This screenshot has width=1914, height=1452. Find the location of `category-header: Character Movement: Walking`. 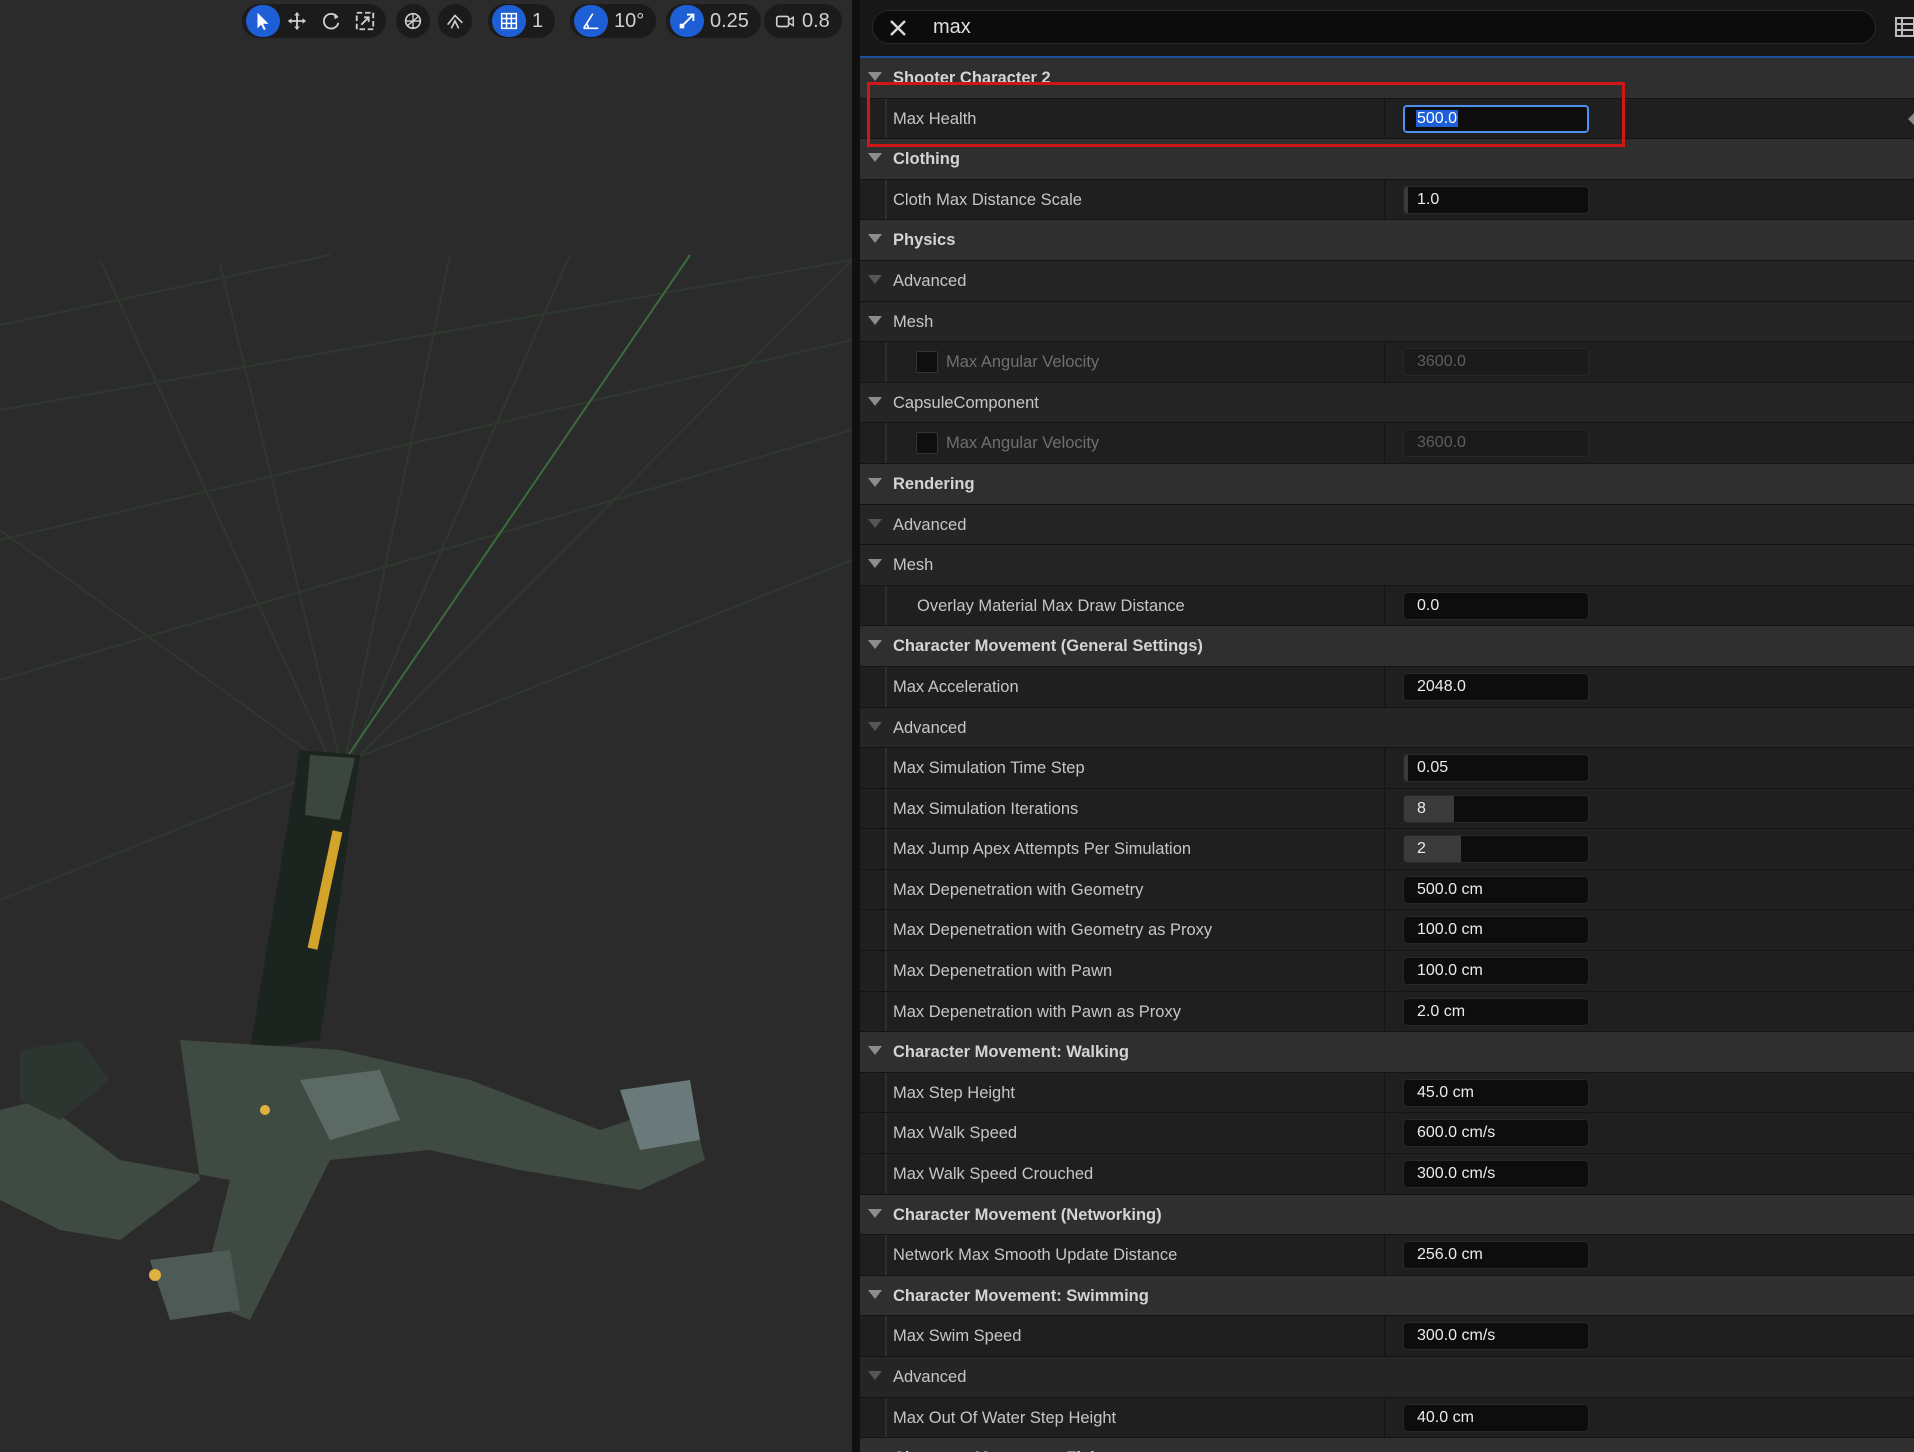

category-header: Character Movement: Walking is located at coordinates (1387, 1052).